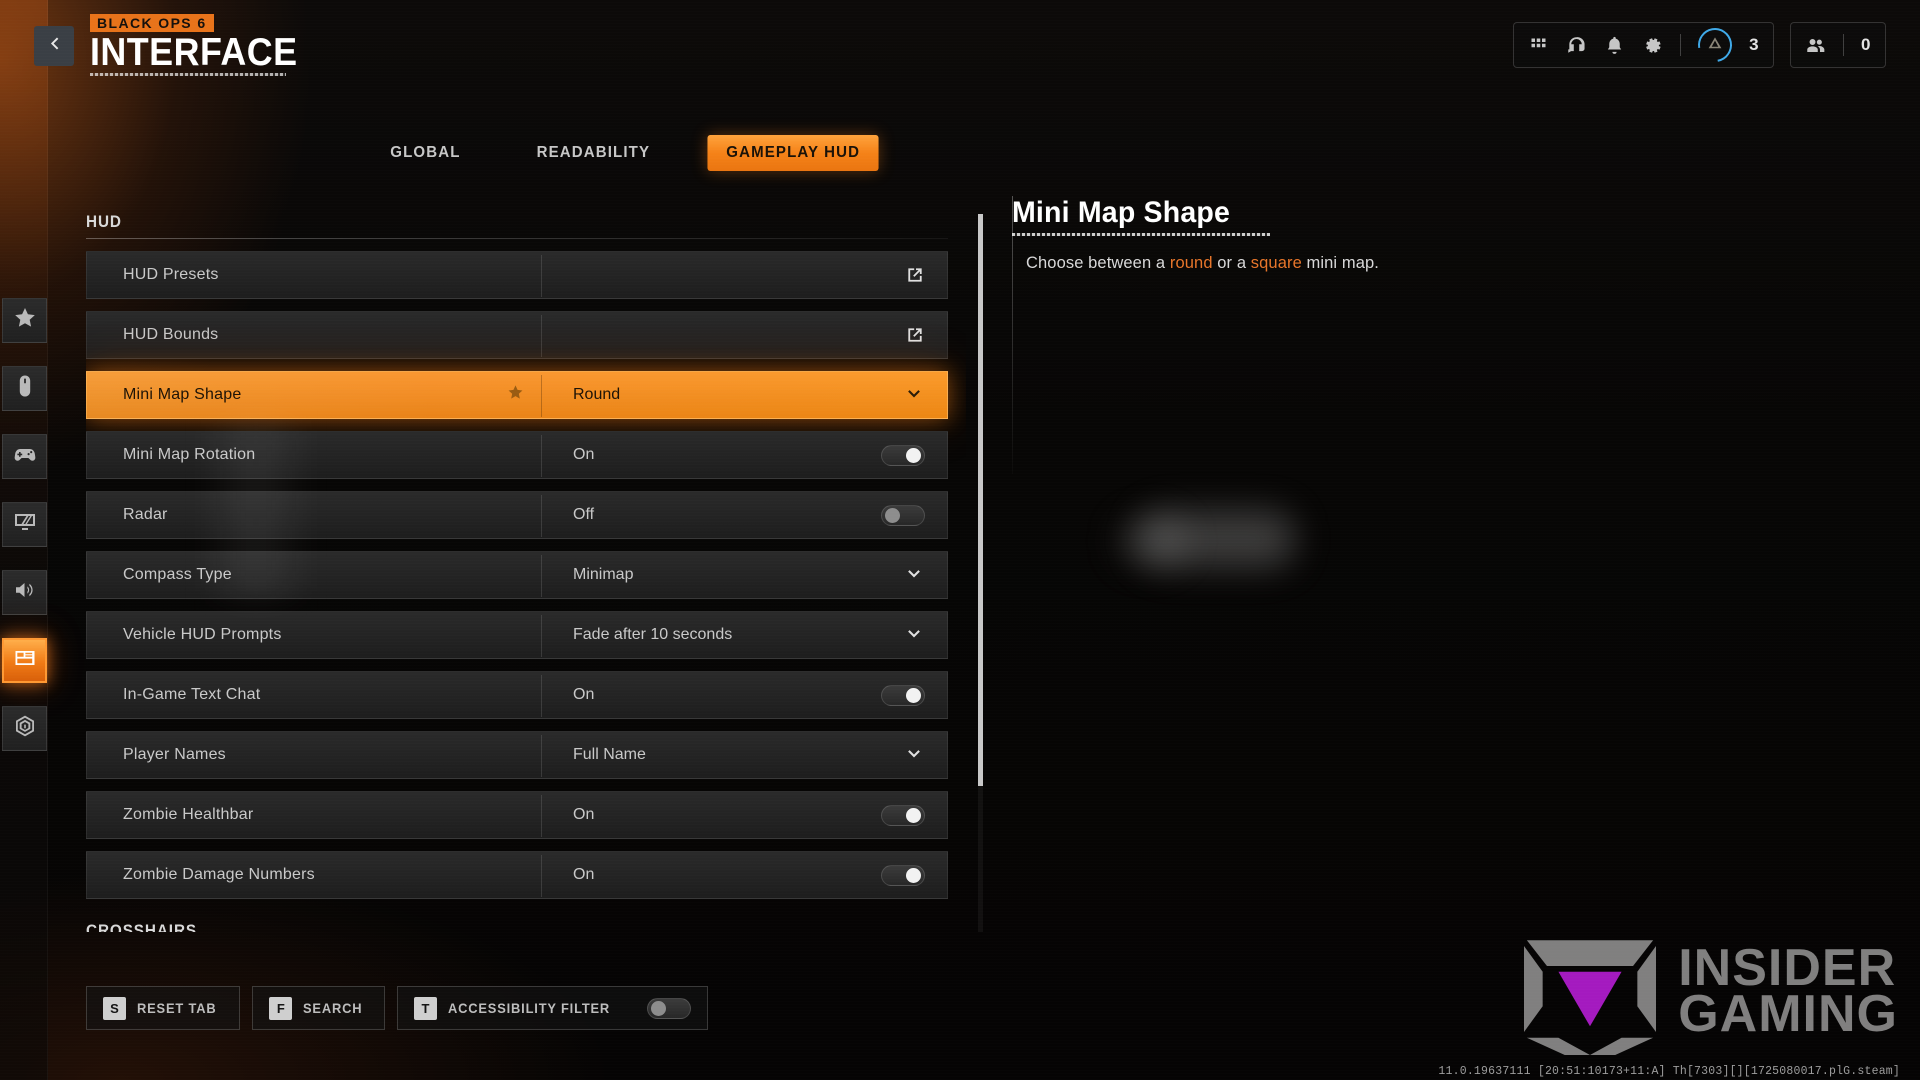 The image size is (1920, 1080). What do you see at coordinates (517, 695) in the screenshot?
I see `setting-row-in-game-text-chat: In-Game Text Chat On` at bounding box center [517, 695].